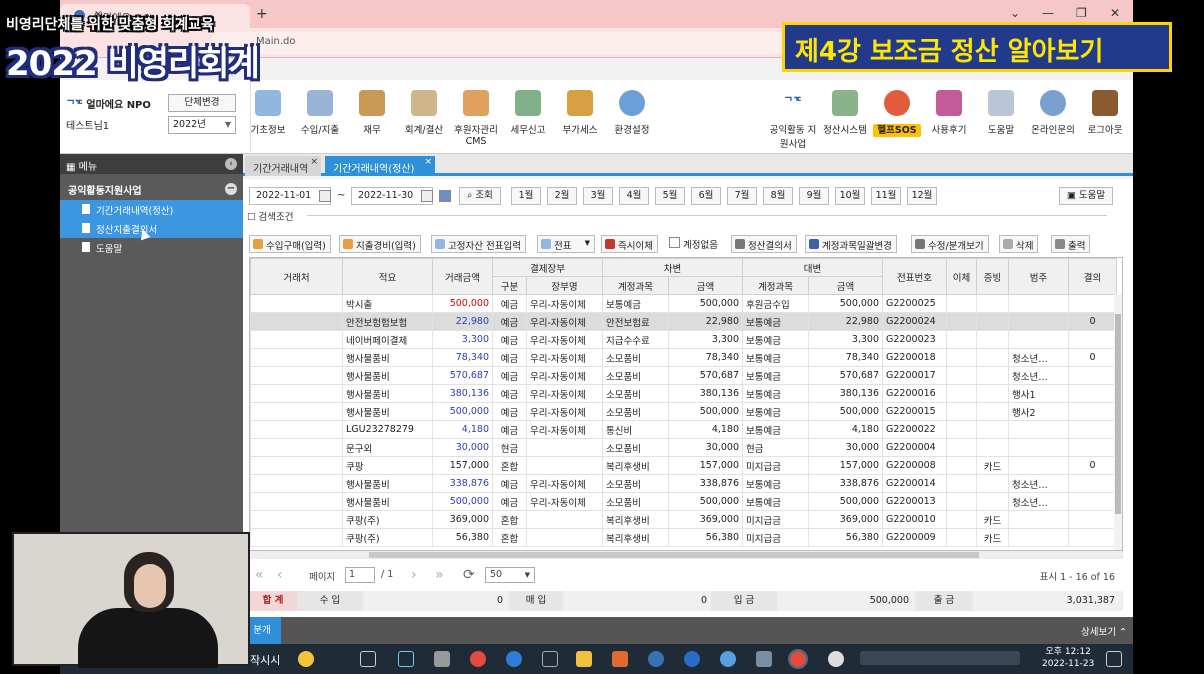 The image size is (1204, 674). I want to click on cell-category: 행사1, so click(1039, 393).